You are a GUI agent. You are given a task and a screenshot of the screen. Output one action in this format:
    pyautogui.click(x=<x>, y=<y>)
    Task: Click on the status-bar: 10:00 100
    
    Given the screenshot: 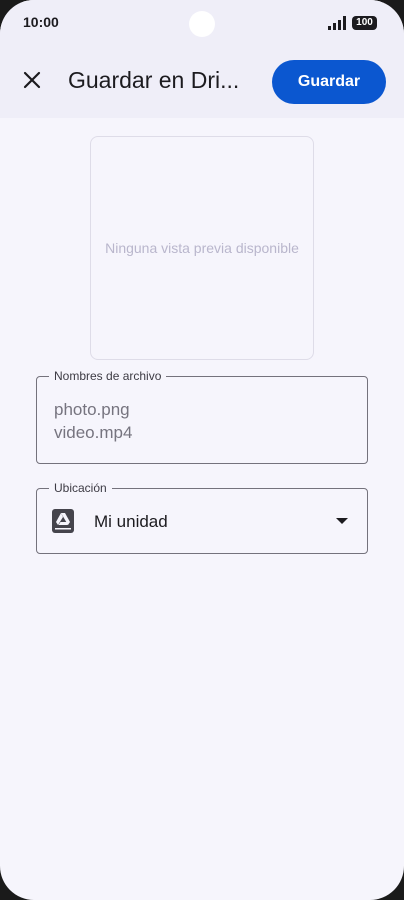 What is the action you would take?
    pyautogui.click(x=202, y=22)
    